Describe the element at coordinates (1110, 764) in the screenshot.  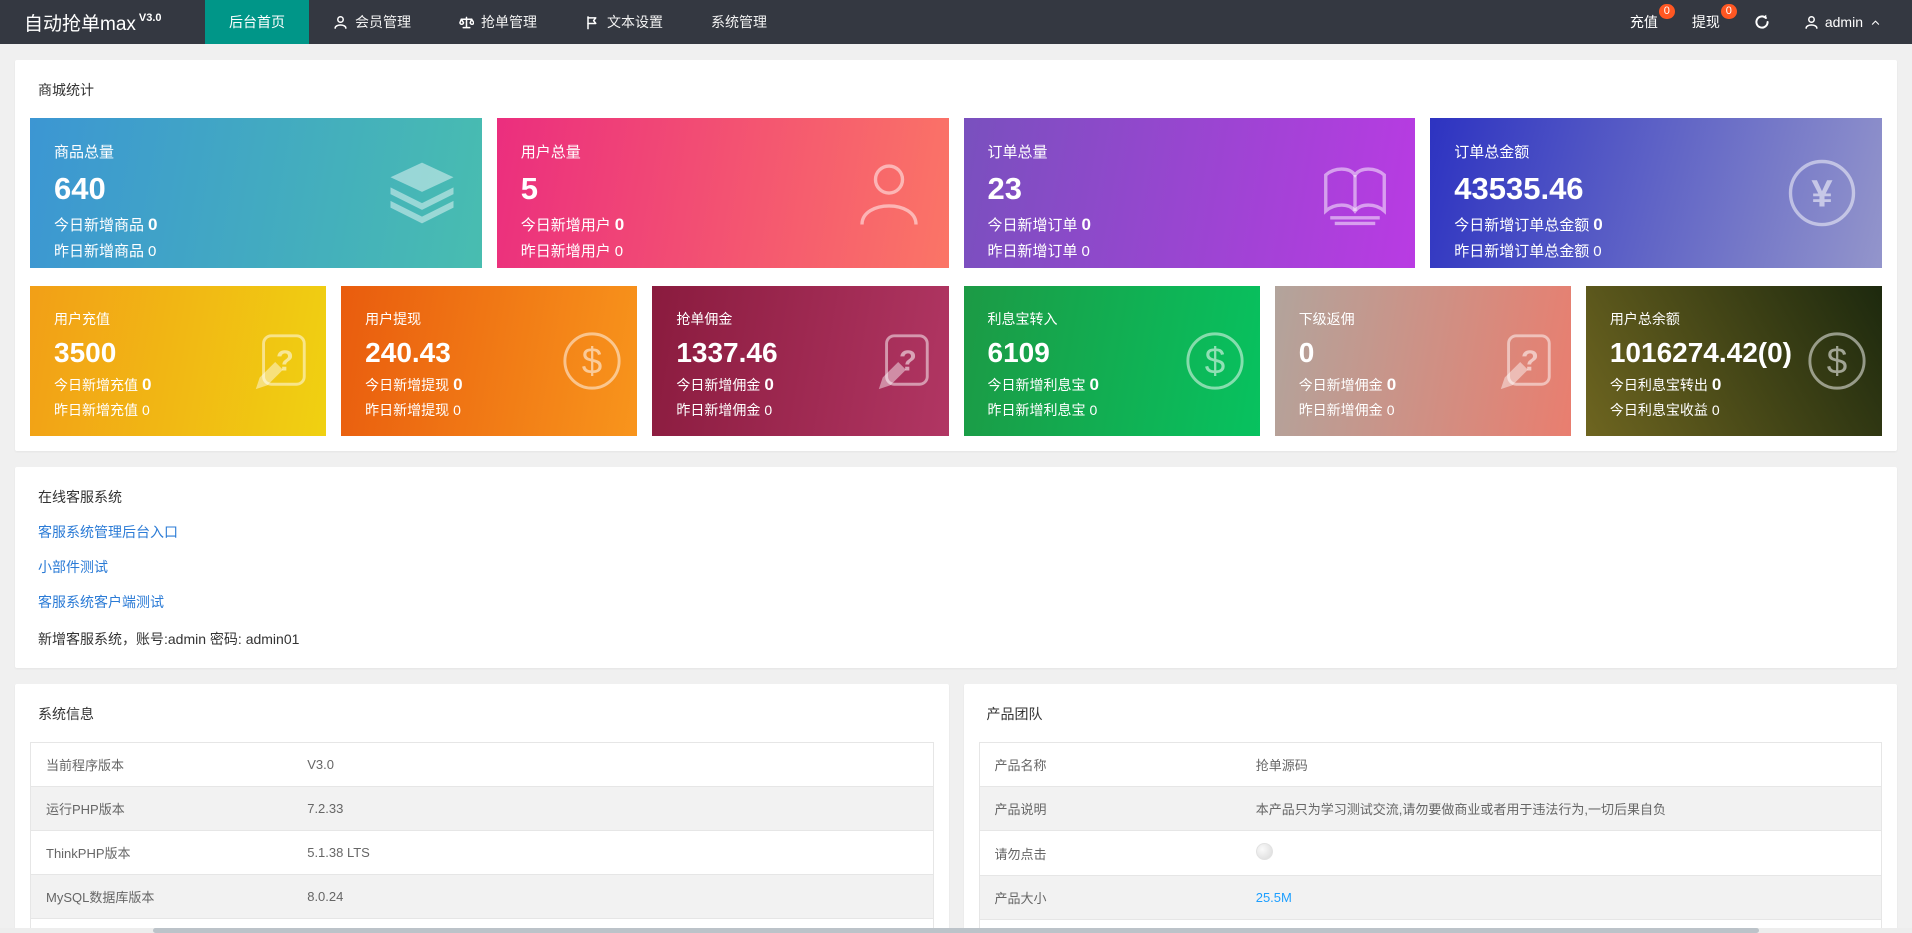
I see `row-label: 产品名称` at that location.